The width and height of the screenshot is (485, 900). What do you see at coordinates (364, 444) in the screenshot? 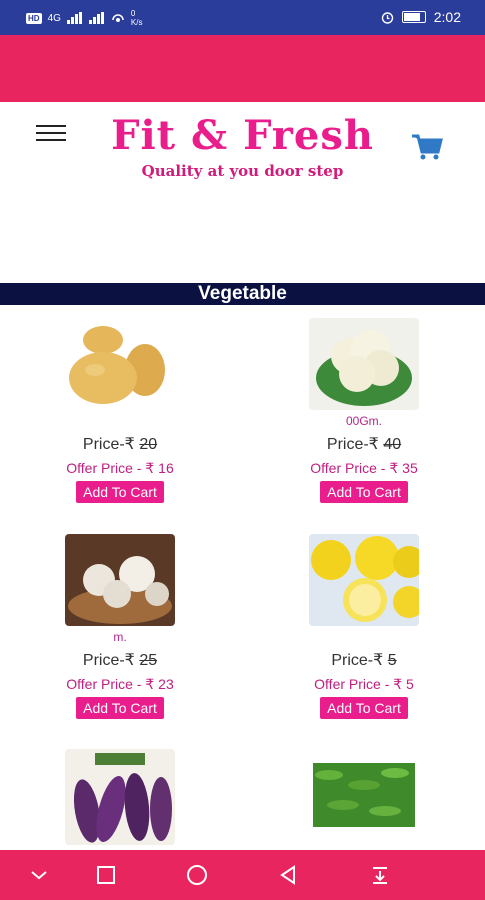
I see `product-price: Price-₹ 40` at bounding box center [364, 444].